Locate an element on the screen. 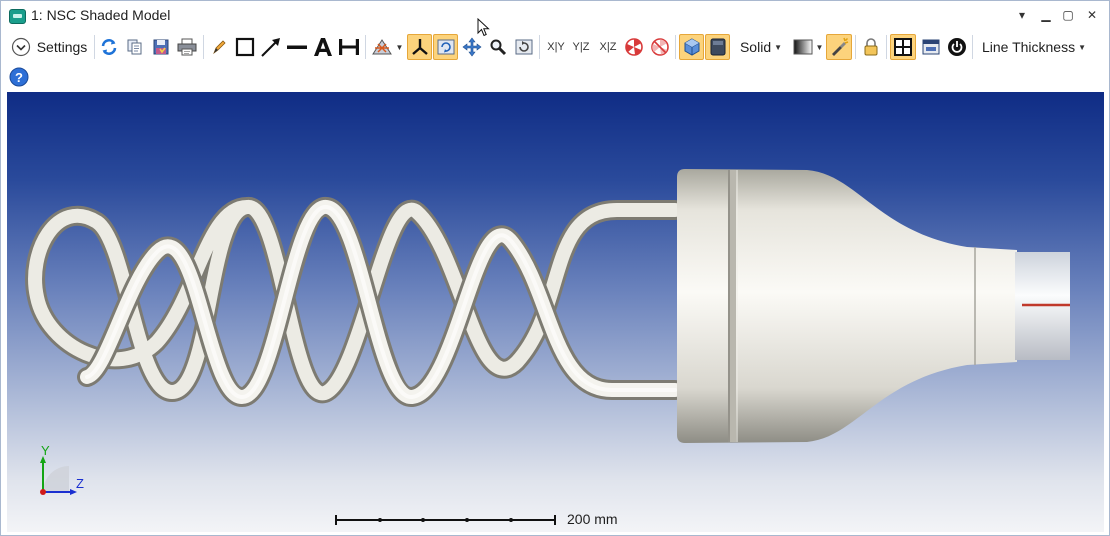  reset-view-button is located at coordinates (524, 47).